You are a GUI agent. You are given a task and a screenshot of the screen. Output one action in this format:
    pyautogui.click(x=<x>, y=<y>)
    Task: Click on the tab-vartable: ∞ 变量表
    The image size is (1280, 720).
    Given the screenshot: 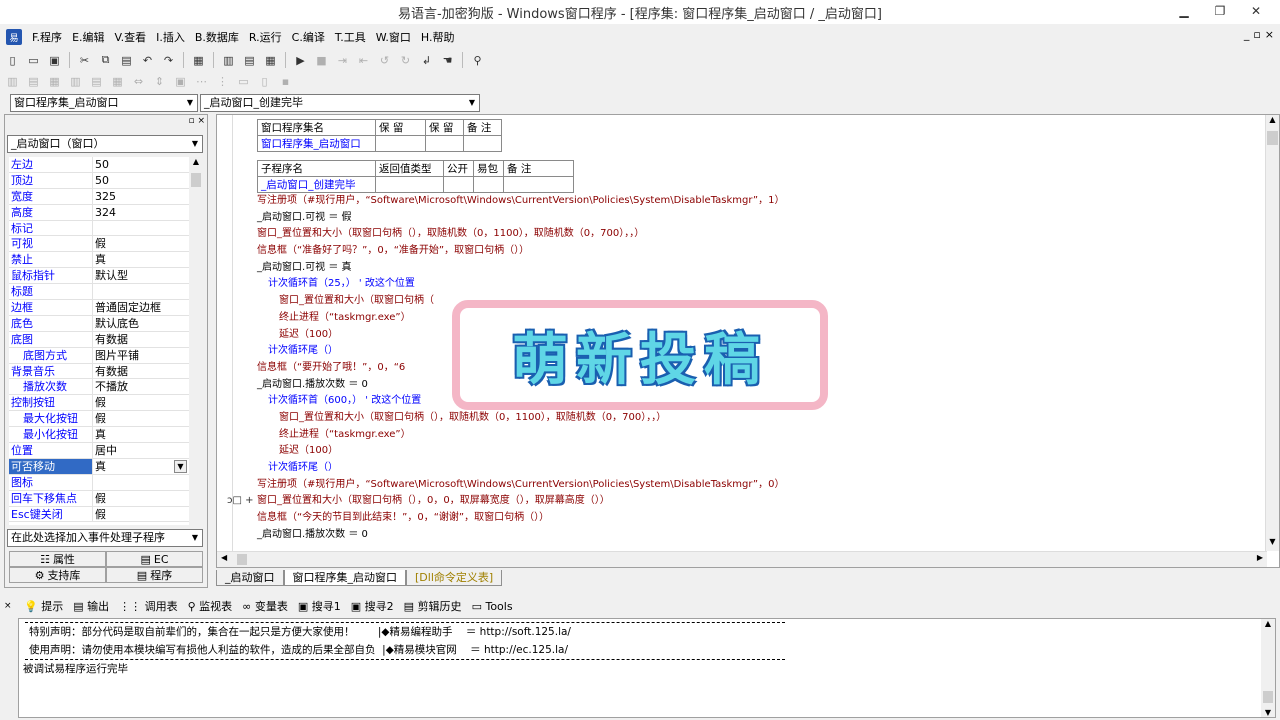 What is the action you would take?
    pyautogui.click(x=265, y=606)
    